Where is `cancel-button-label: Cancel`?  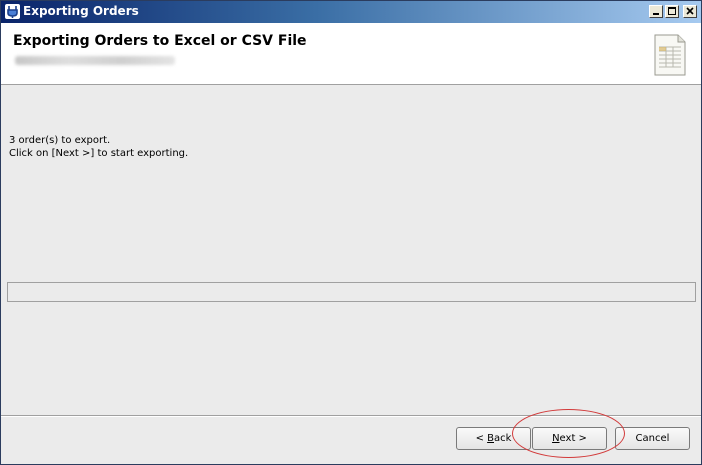 cancel-button-label: Cancel is located at coordinates (652, 438).